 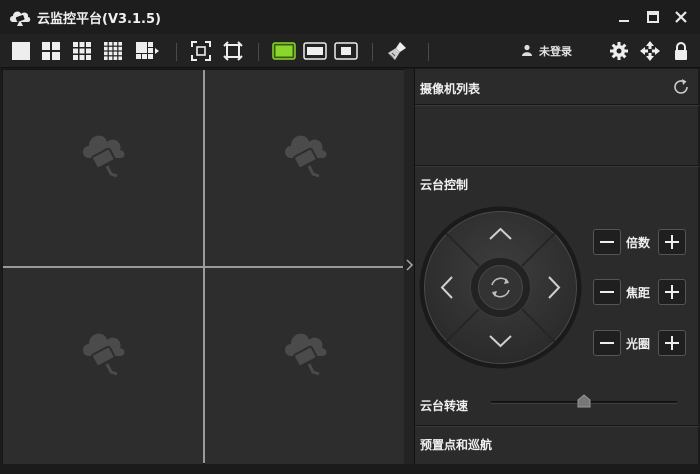 I want to click on lock-button, so click(x=681, y=51).